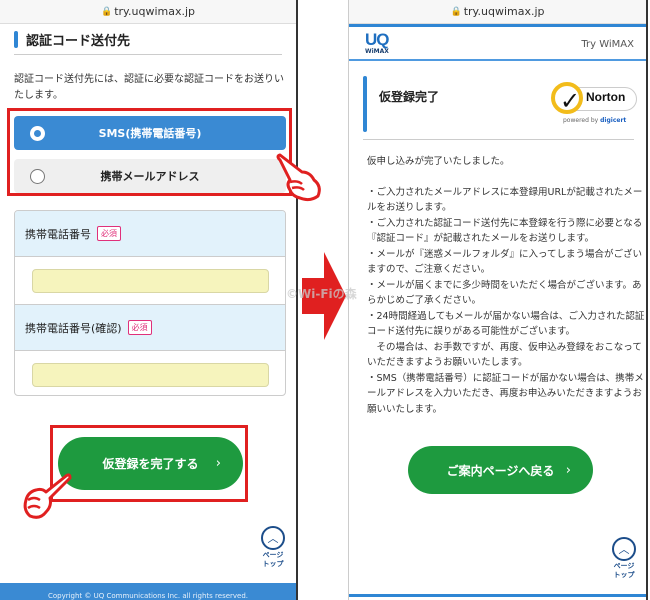  What do you see at coordinates (377, 43) in the screenshot?
I see `uq-wimax-logo: UQ WiMAX` at bounding box center [377, 43].